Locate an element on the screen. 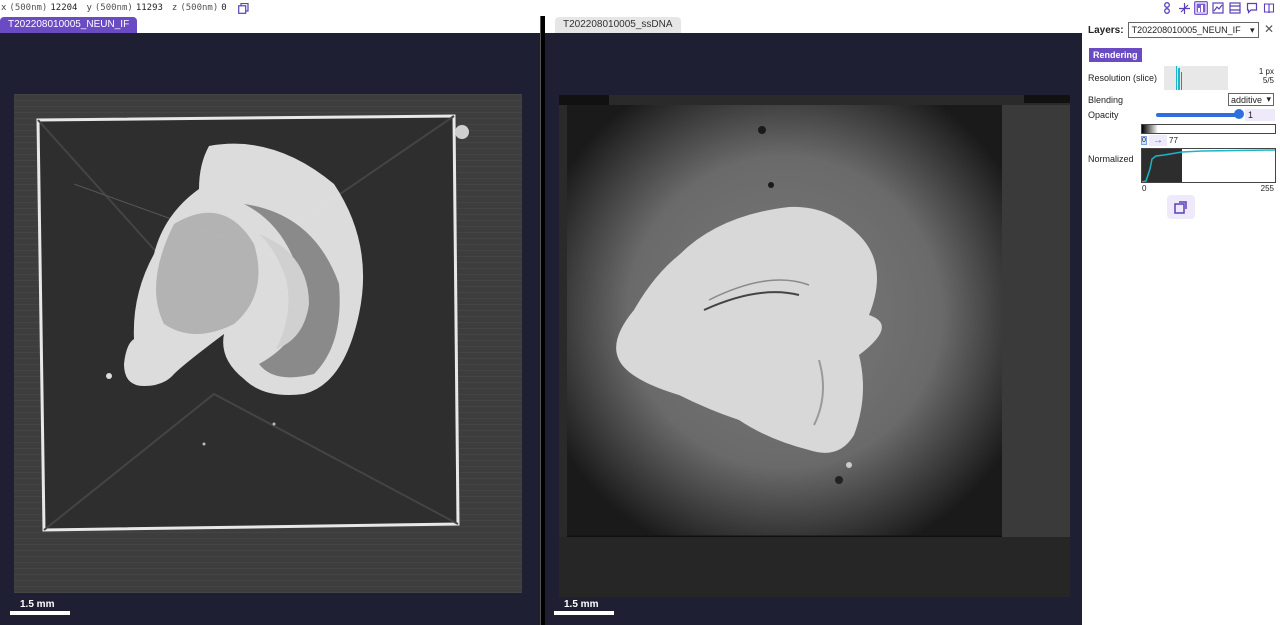  color-gradient-bar is located at coordinates (1208, 129).